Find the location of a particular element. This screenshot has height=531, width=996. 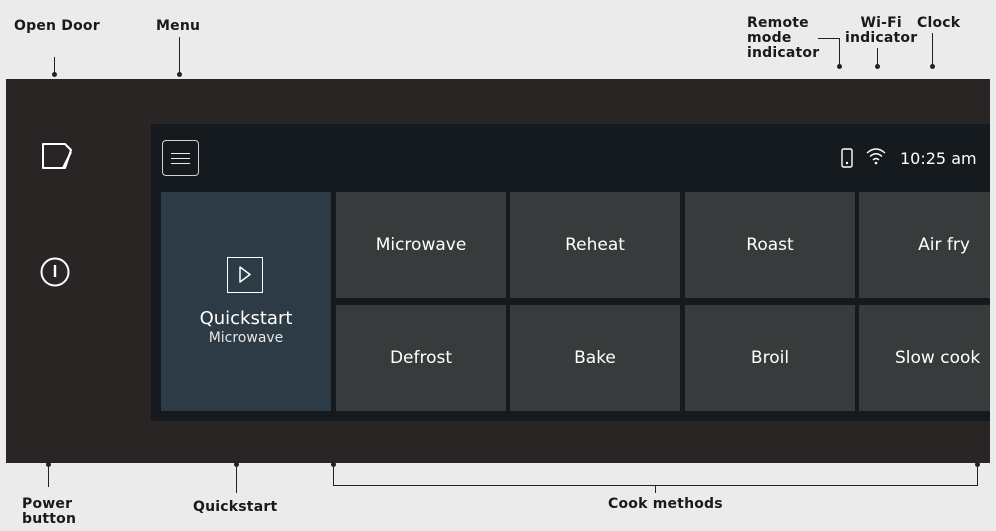

cook-method-reheat: Reheat is located at coordinates (595, 245).